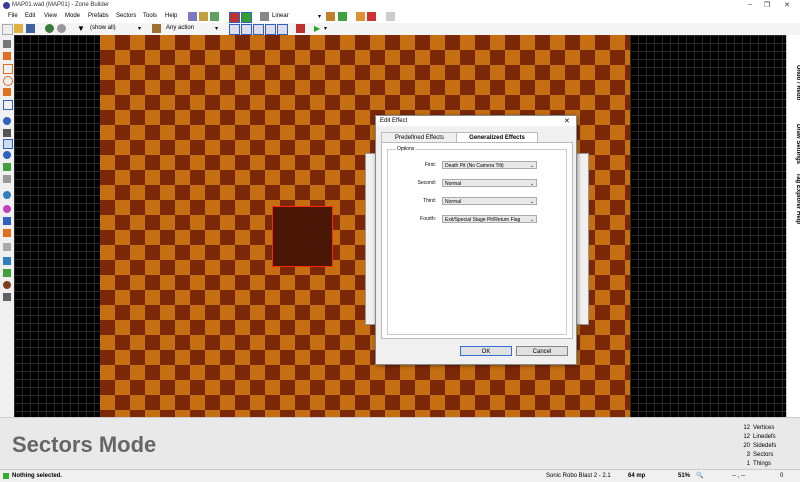  Describe the element at coordinates (81, 28) in the screenshot. I see `filter-icon: ▼` at that location.